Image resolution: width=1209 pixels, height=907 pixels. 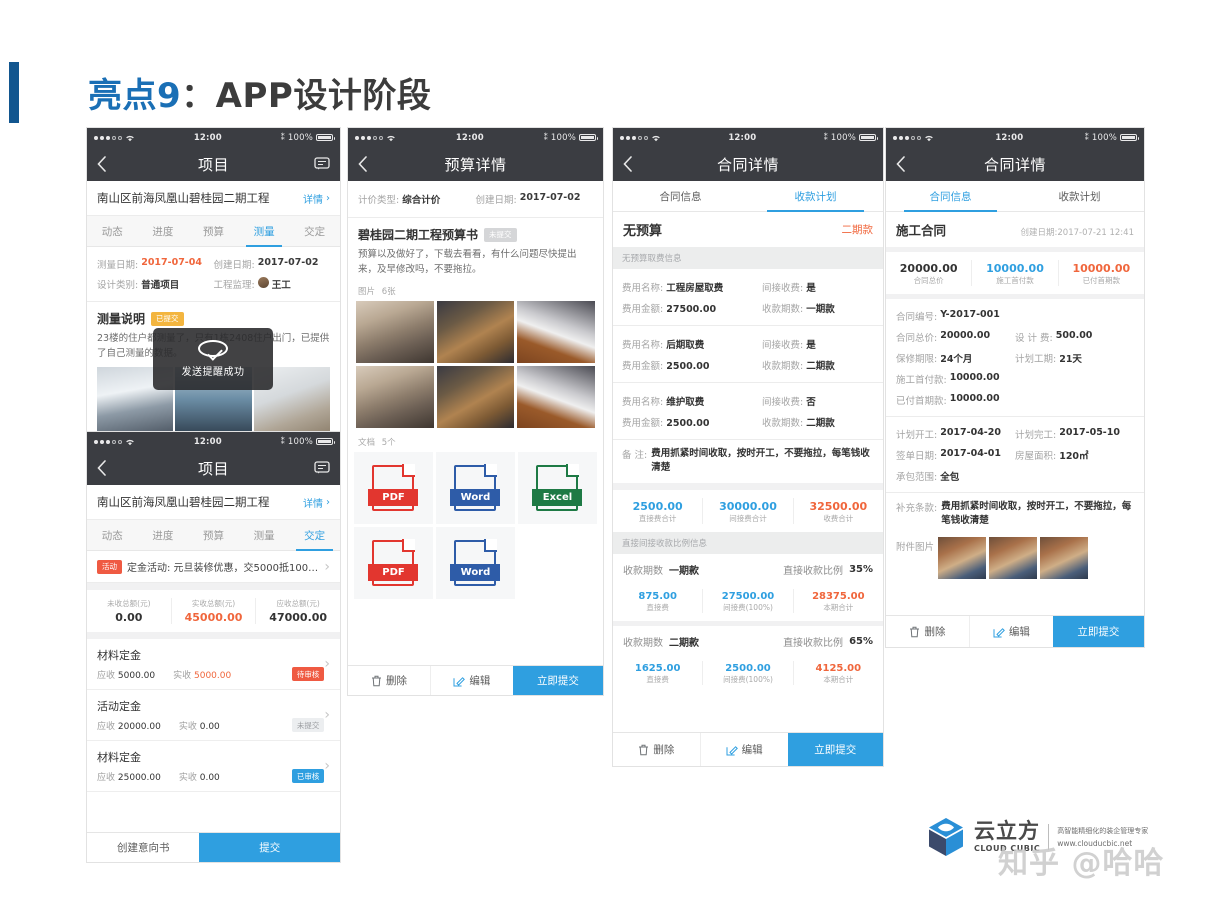 I want to click on create-date-value: 2017-07-02, so click(x=550, y=197).